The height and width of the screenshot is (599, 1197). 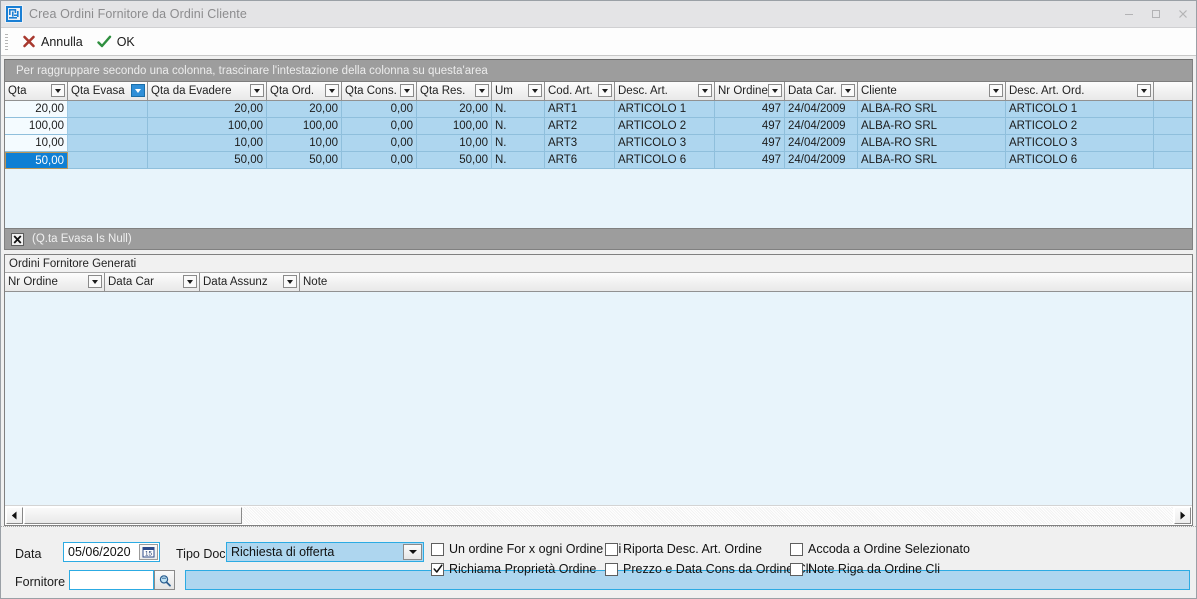 I want to click on checkbox-riporta-desc-art-ordine: Riporta Desc. Art. Ordine, so click(x=683, y=549).